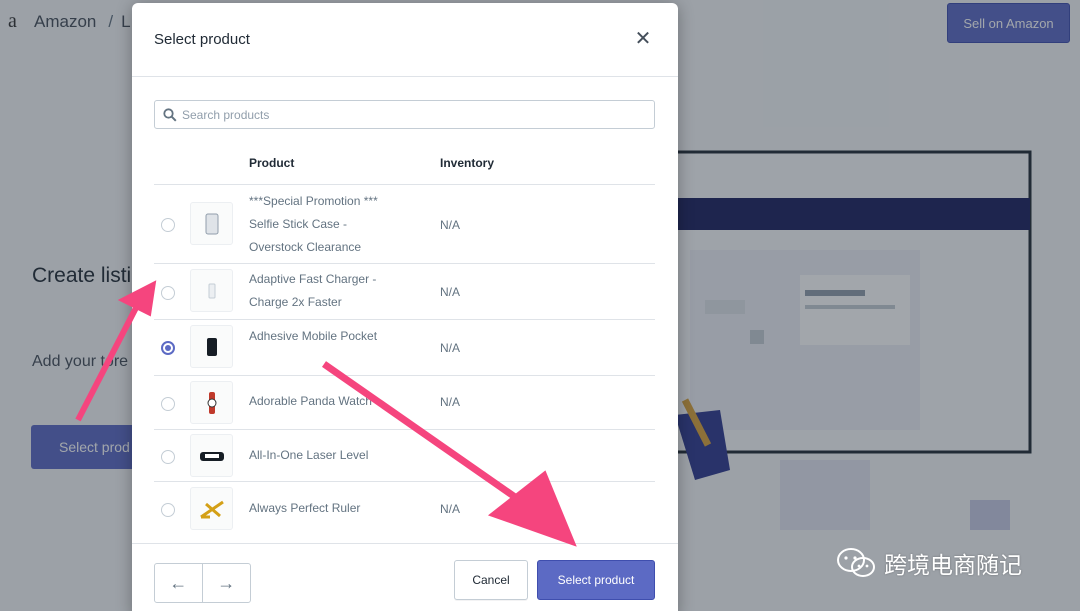 This screenshot has height=611, width=1080. What do you see at coordinates (404, 402) in the screenshot?
I see `table-row: Adorable Panda Watch N/A` at bounding box center [404, 402].